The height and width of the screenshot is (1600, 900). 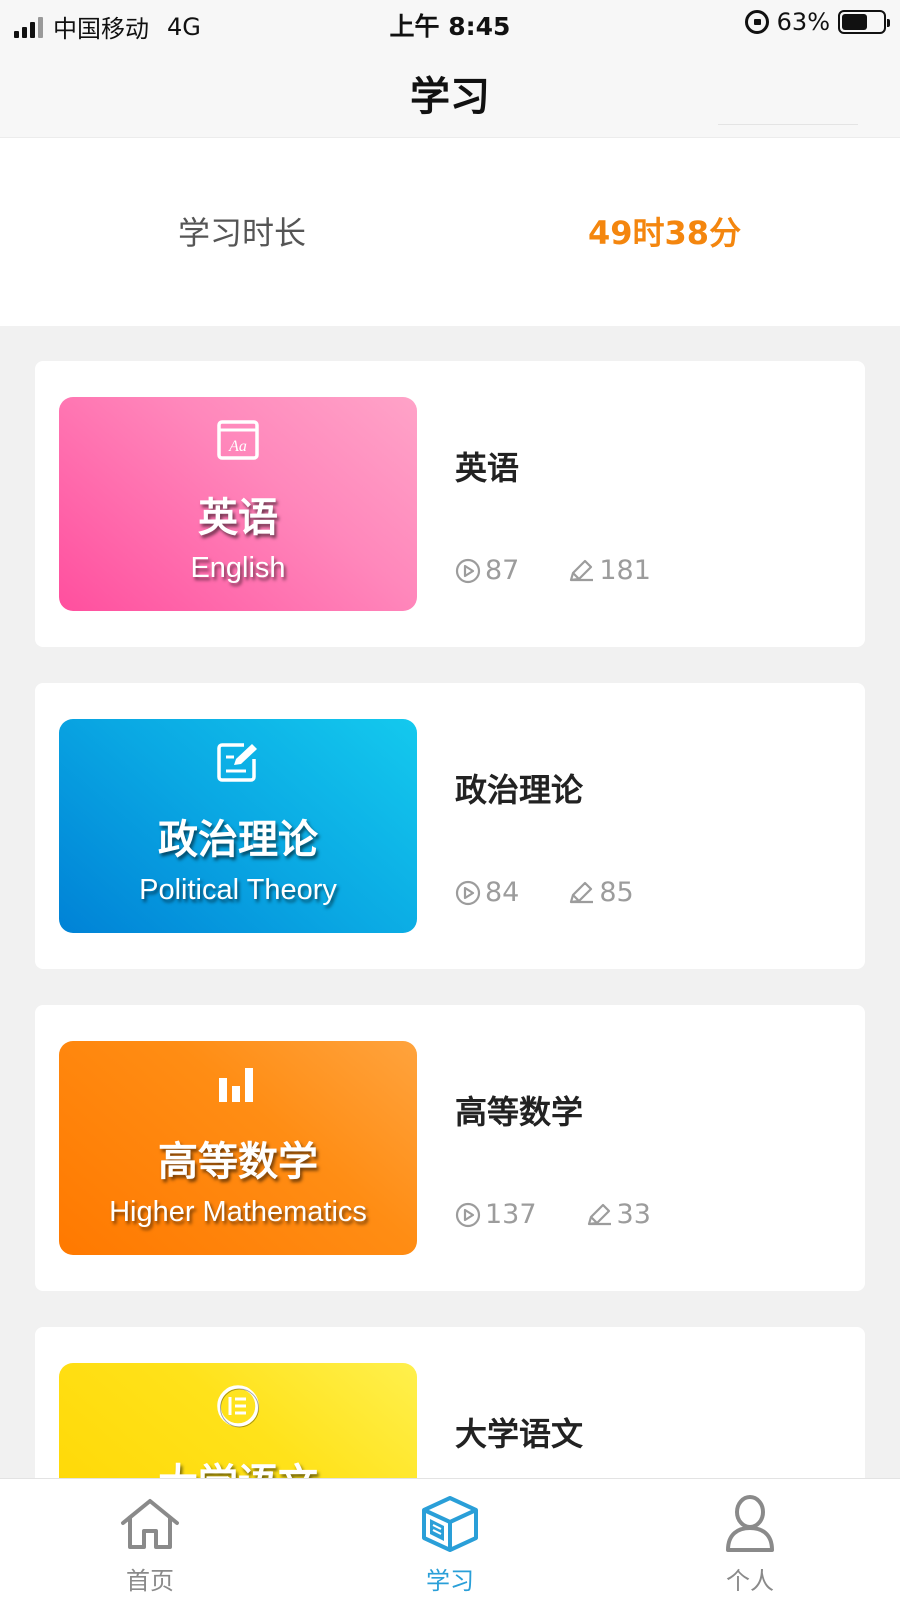 What do you see at coordinates (616, 892) in the screenshot?
I see `exercise-count-value: 85` at bounding box center [616, 892].